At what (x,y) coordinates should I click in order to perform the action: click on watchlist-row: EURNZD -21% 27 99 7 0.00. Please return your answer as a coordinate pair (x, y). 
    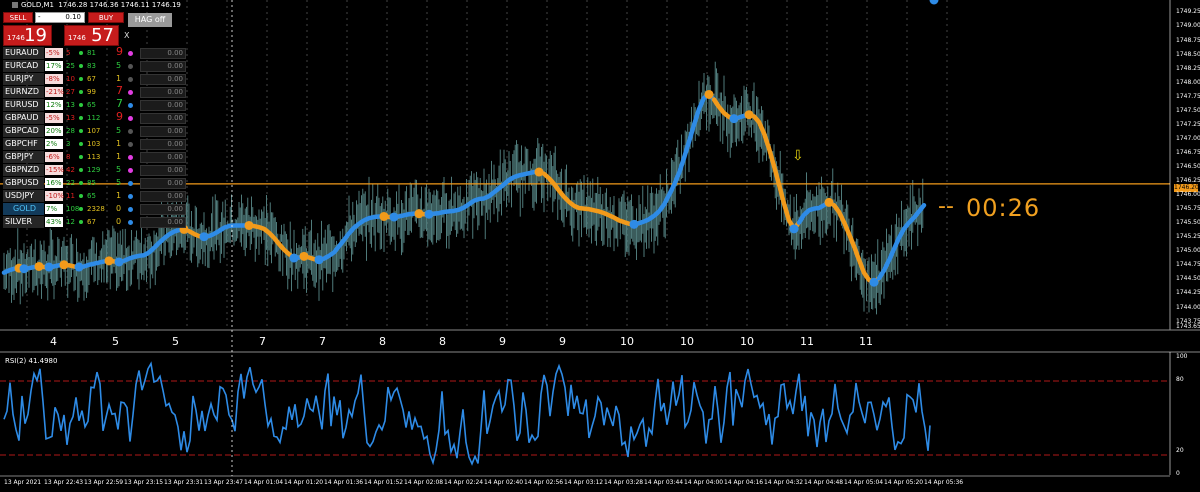
    Looking at the image, I should click on (94, 92).